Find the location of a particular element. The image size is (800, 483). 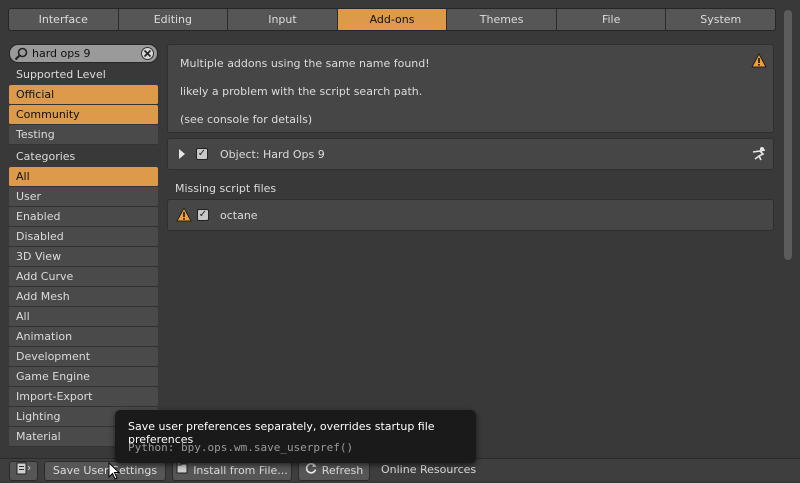

supported-level-label: Supported Level is located at coordinates (61, 74).